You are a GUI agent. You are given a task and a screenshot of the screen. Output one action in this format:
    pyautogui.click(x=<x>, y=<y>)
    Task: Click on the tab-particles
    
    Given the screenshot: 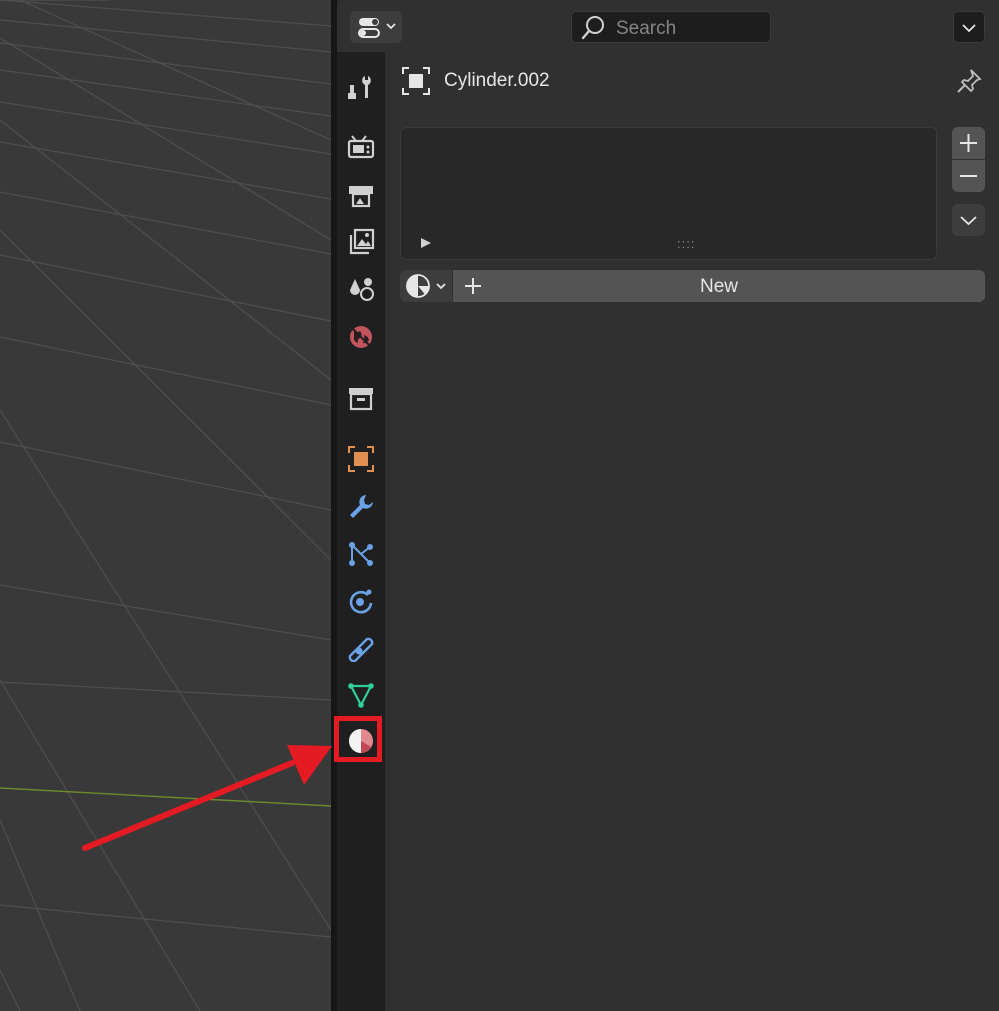 What is the action you would take?
    pyautogui.click(x=361, y=554)
    